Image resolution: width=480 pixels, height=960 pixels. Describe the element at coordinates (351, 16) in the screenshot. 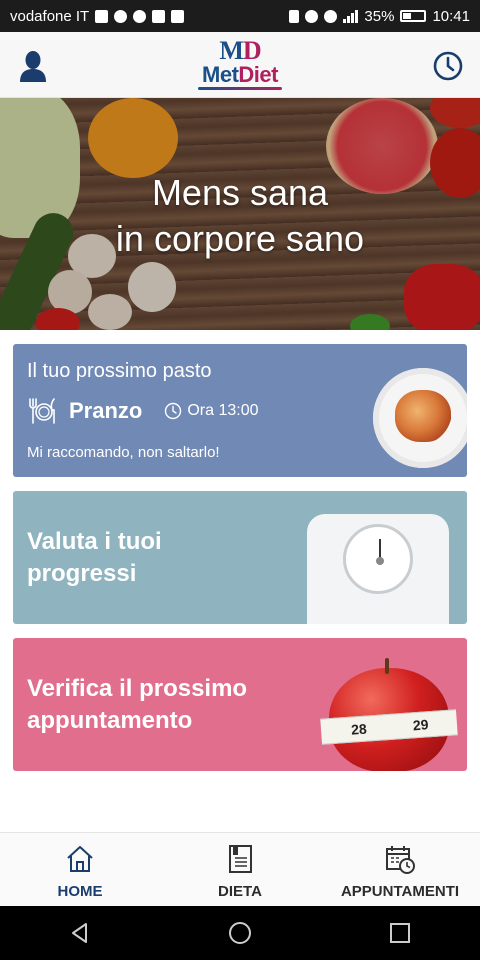

I see `signal-icon` at that location.